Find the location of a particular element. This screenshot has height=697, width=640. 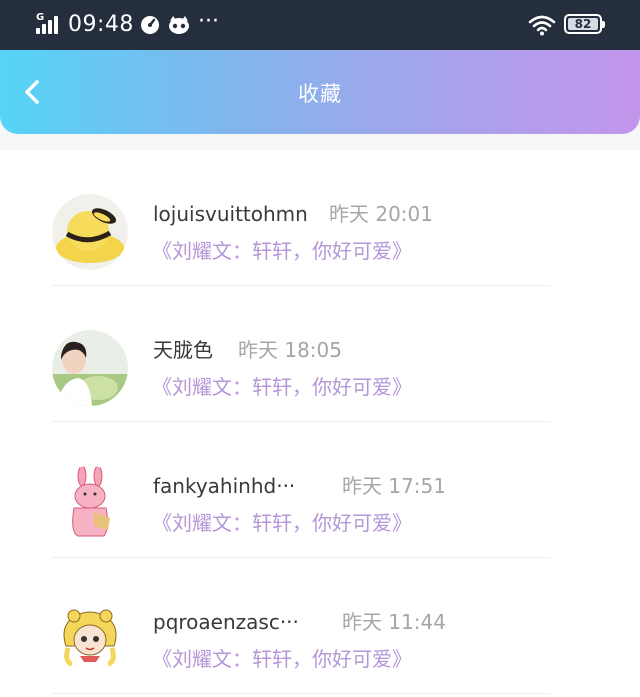

favorite-username: pqroaenzasc··· is located at coordinates (226, 622).